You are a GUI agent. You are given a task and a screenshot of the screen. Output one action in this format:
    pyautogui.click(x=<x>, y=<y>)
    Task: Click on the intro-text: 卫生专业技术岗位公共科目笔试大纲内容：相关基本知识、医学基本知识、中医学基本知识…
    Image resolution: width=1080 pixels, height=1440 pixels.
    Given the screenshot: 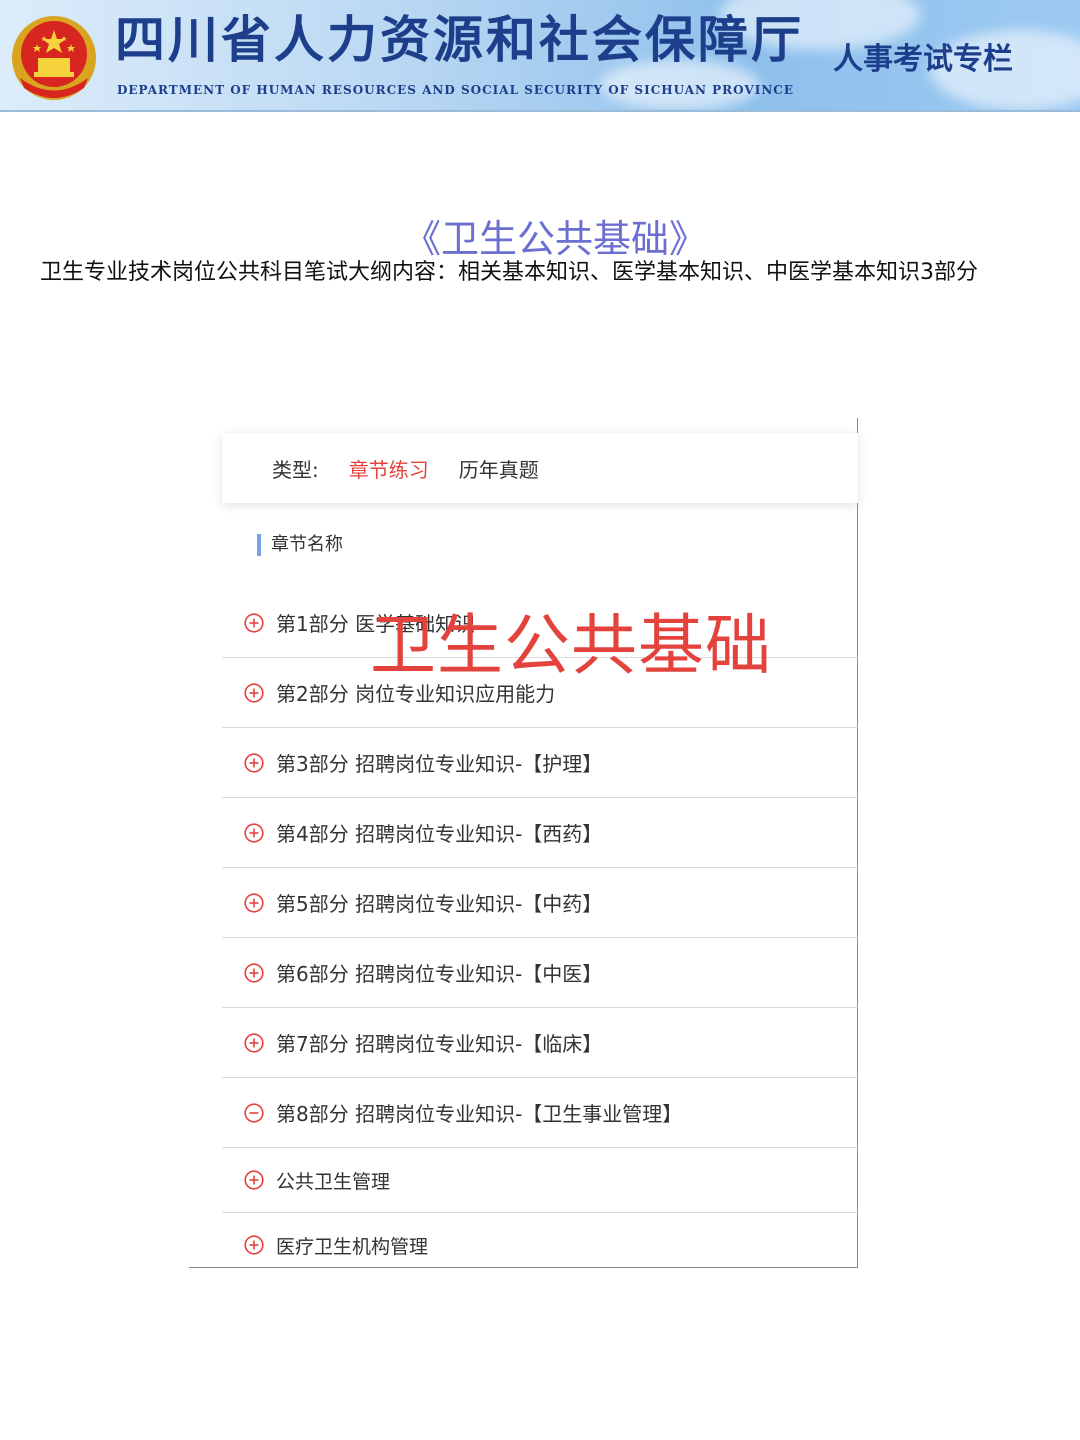 What is the action you would take?
    pyautogui.click(x=509, y=272)
    